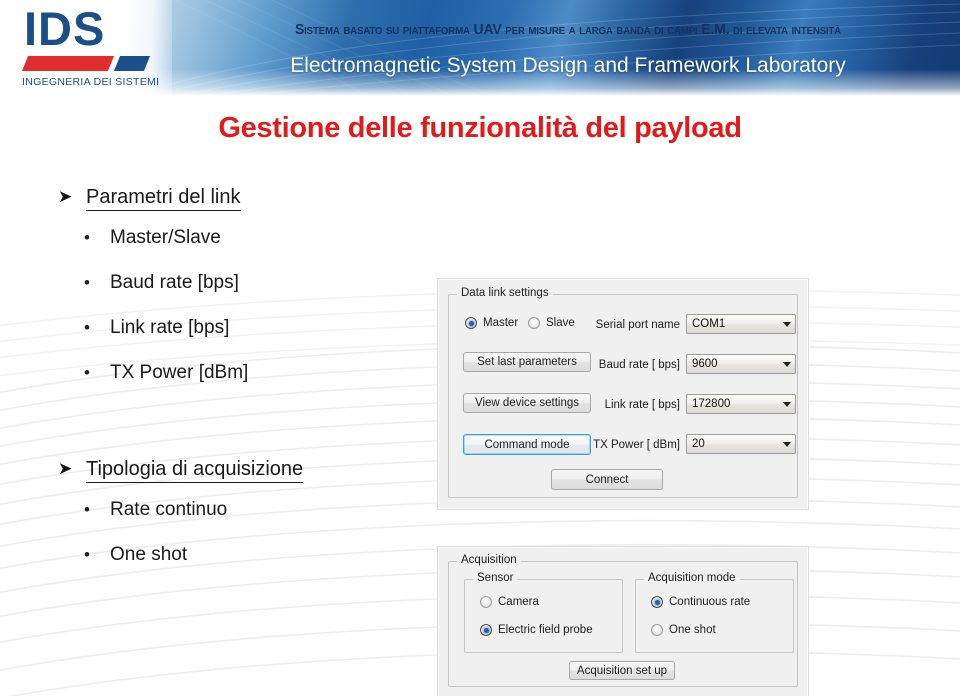 The width and height of the screenshot is (960, 696). I want to click on list-item: • Link rate [bps], so click(151, 328).